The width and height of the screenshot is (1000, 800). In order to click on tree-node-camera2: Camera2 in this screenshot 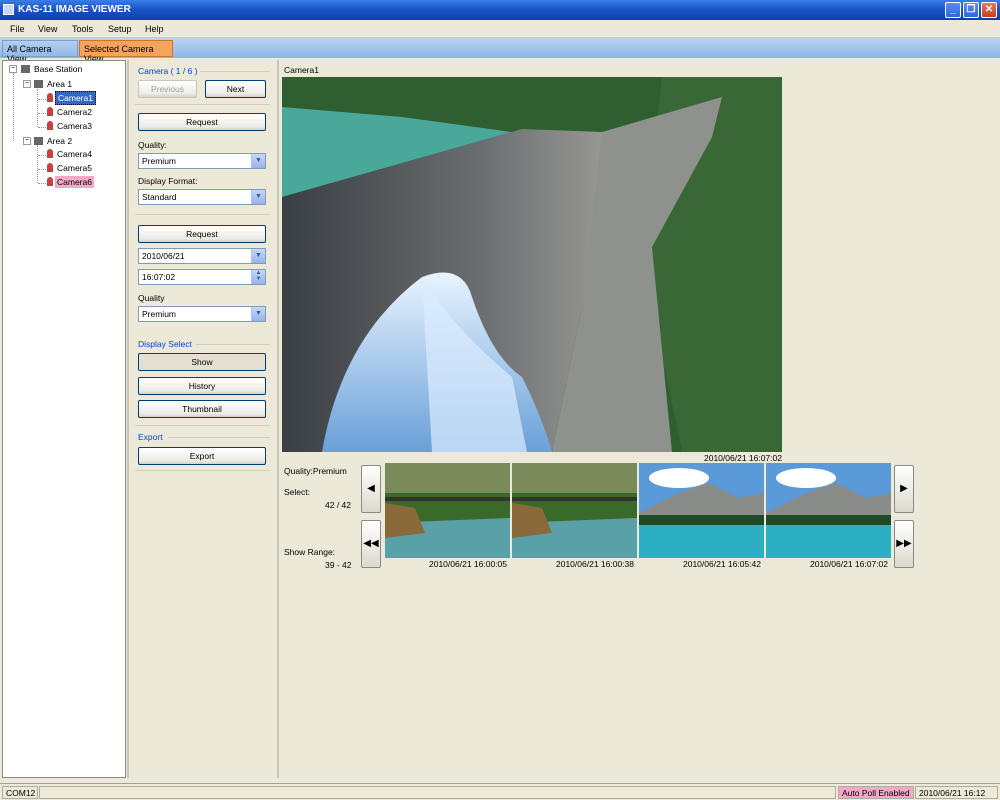, I will do `click(70, 112)`.